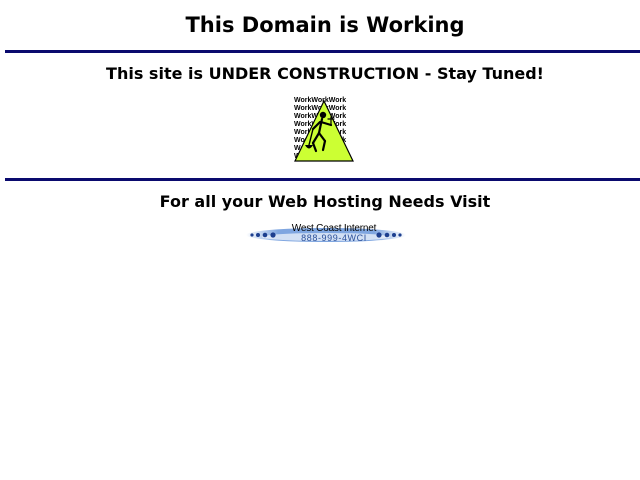  Describe the element at coordinates (322, 179) in the screenshot. I see `middle-divider` at that location.